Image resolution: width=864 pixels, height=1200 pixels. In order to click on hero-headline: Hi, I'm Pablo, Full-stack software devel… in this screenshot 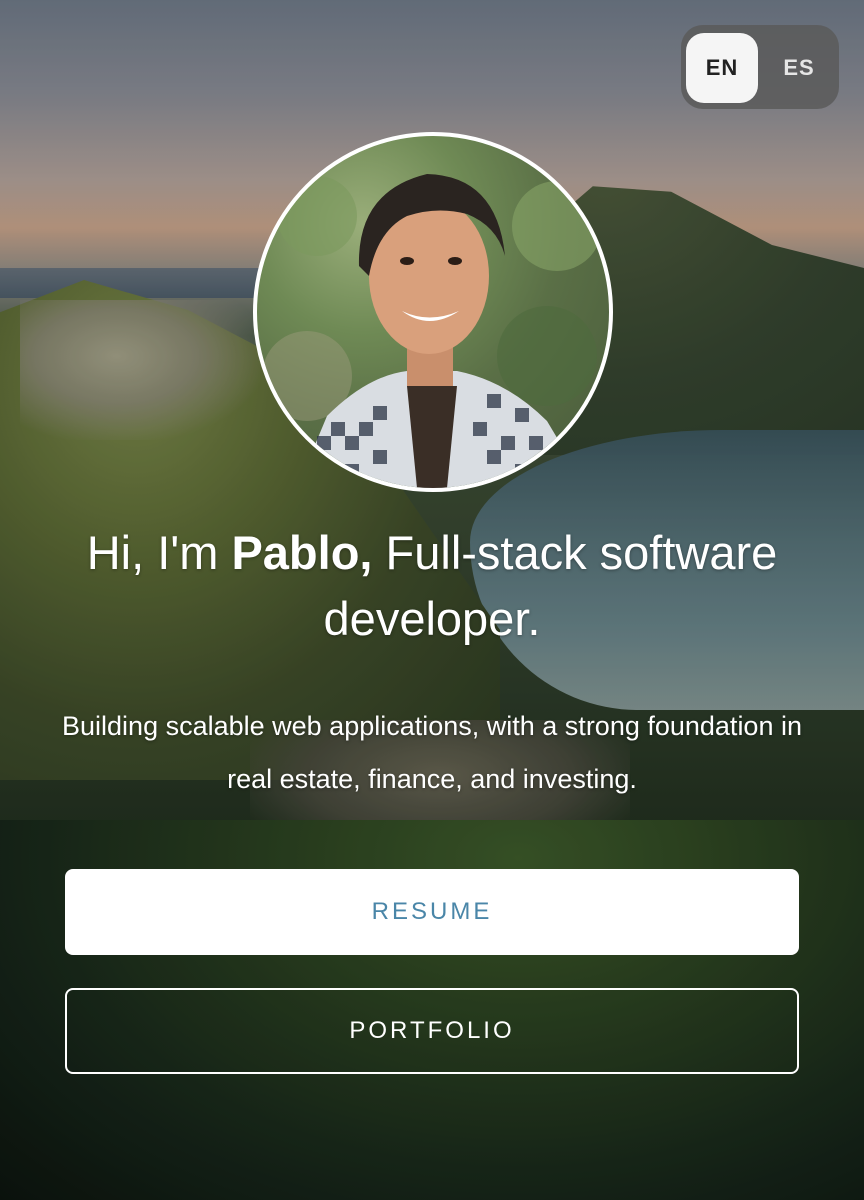, I will do `click(432, 586)`.